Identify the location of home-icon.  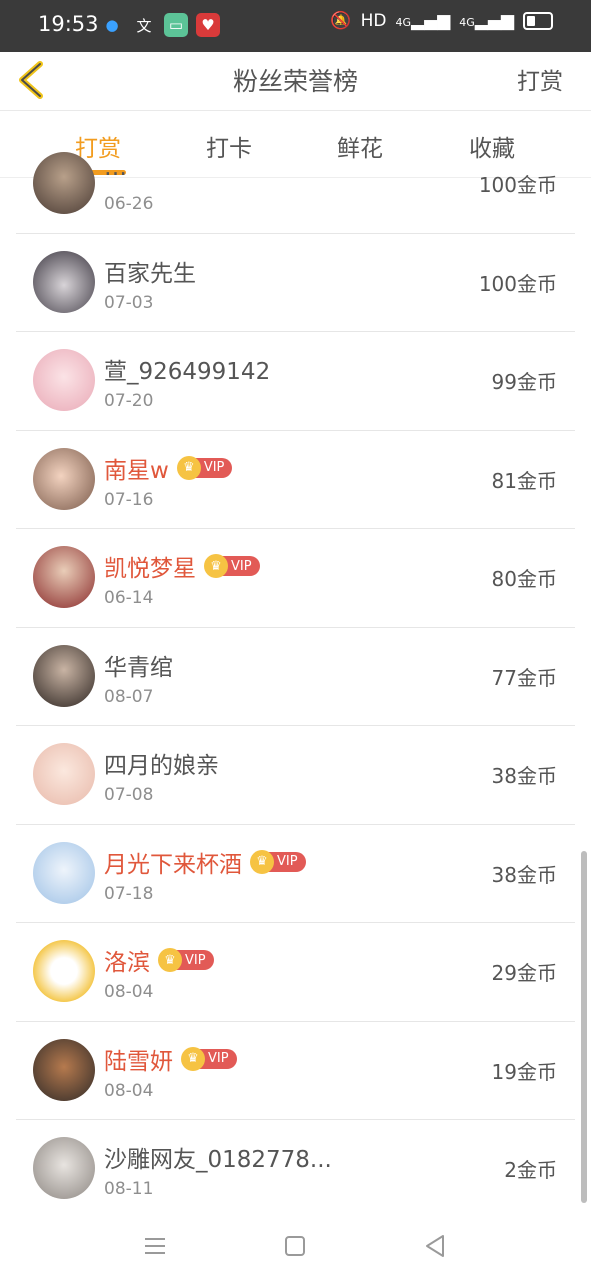
(295, 1246).